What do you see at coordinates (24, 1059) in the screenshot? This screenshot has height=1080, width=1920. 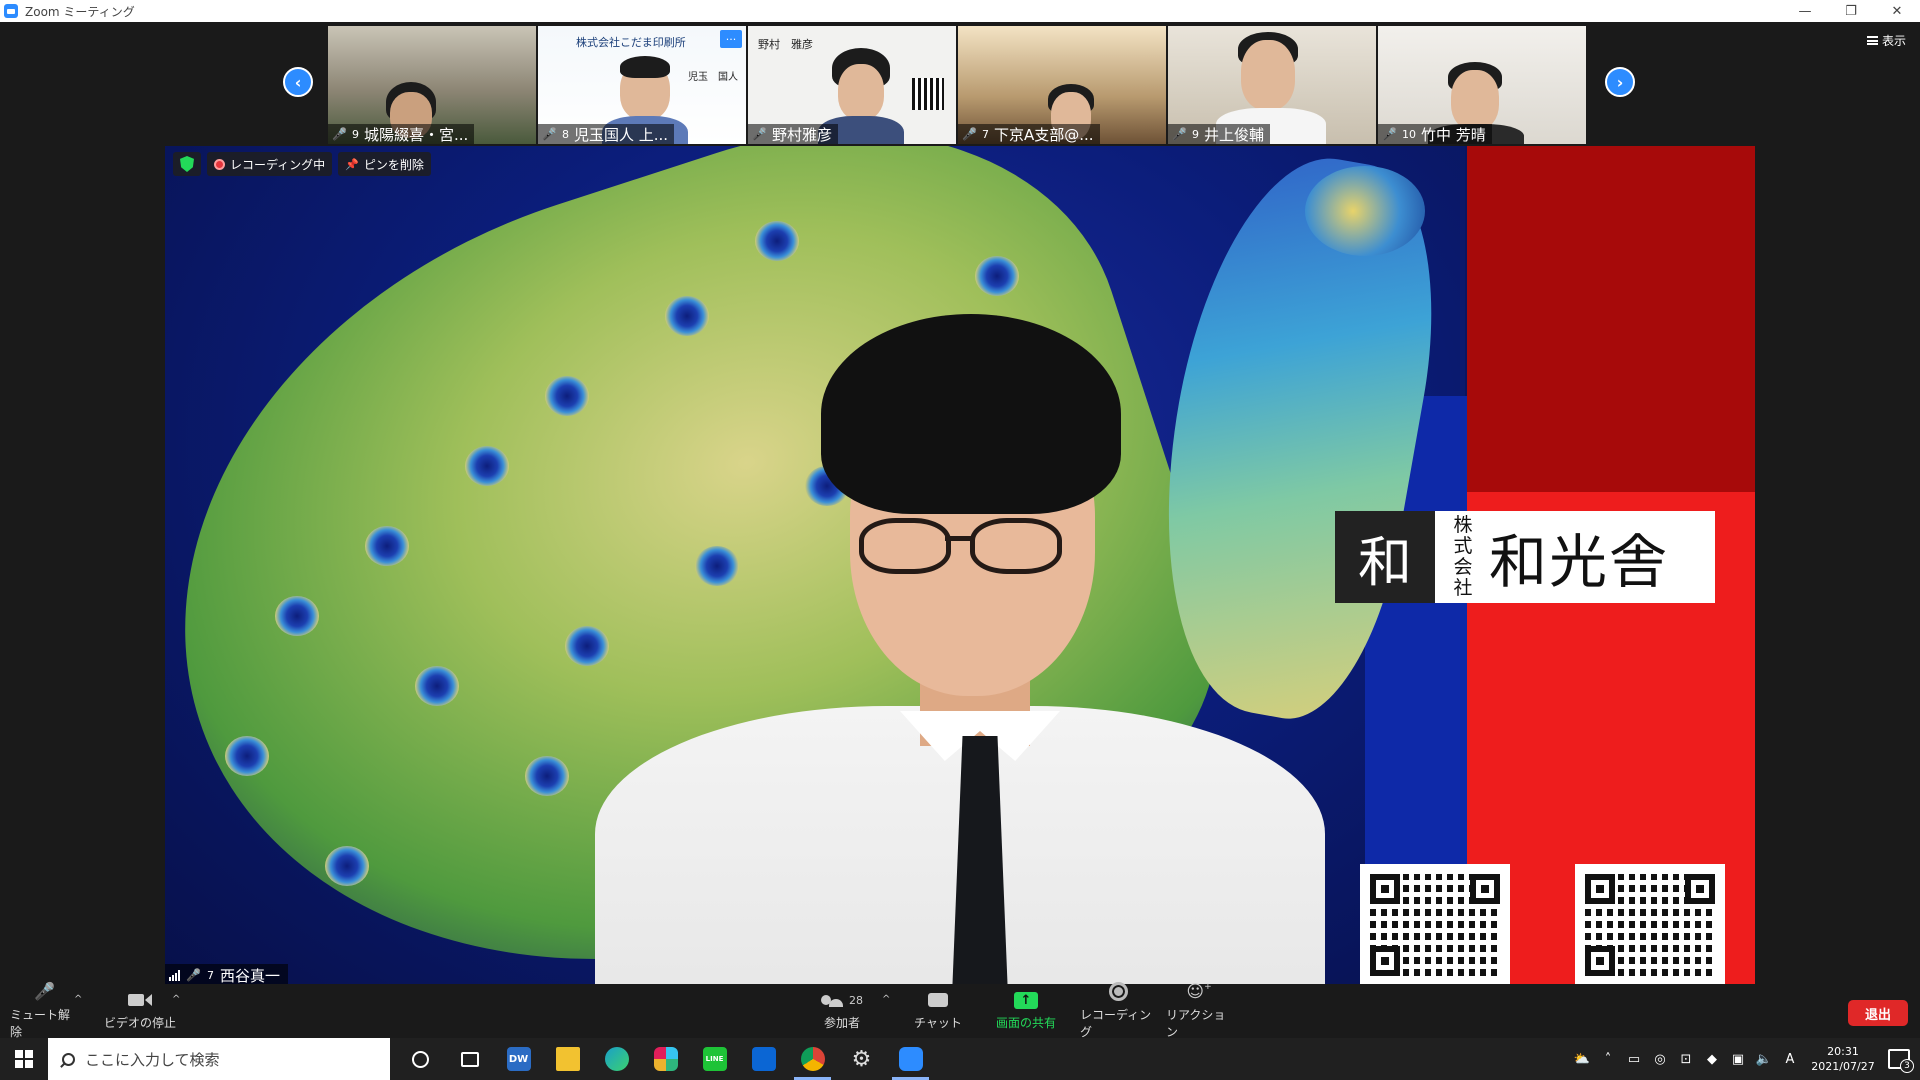 I see `start-button` at bounding box center [24, 1059].